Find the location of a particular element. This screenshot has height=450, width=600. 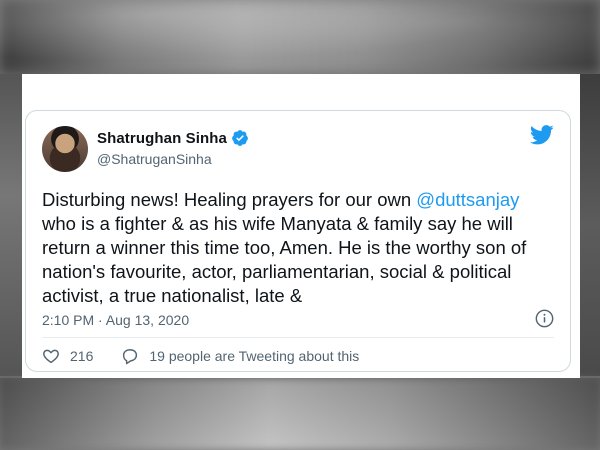

verified-badge-icon is located at coordinates (240, 138).